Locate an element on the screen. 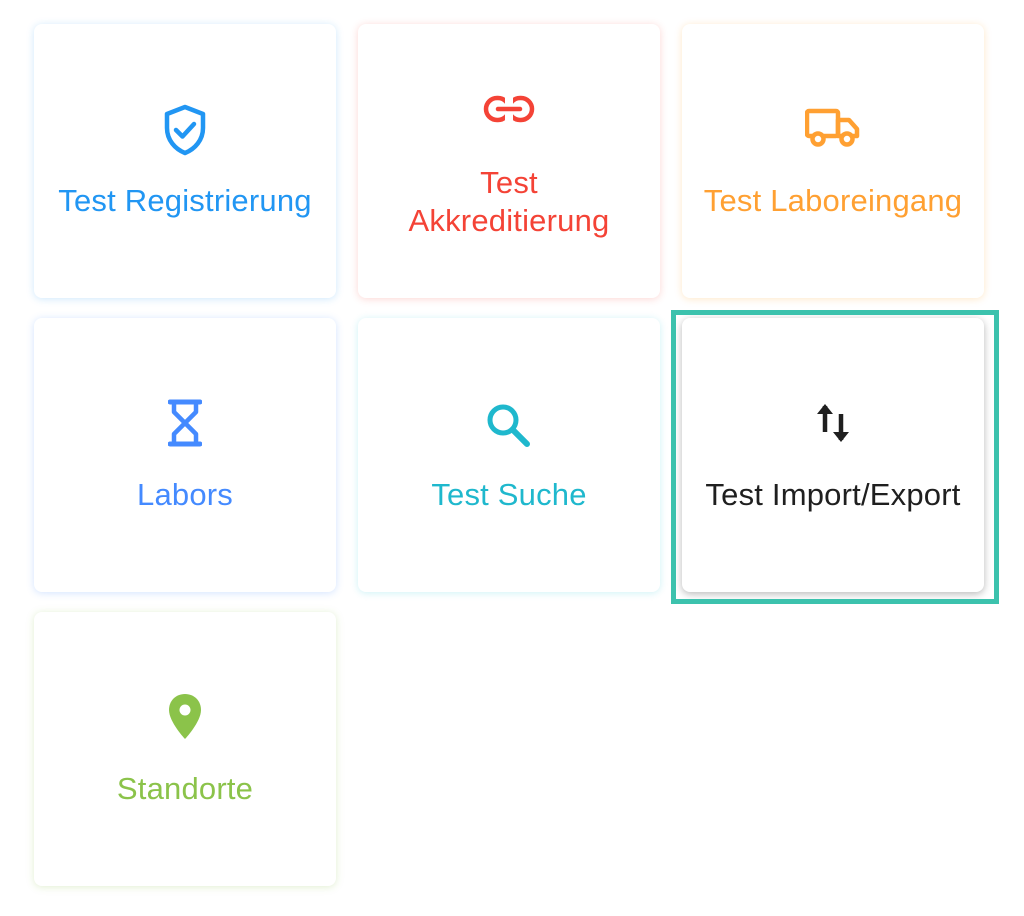 The height and width of the screenshot is (916, 1024). hourglass-icon is located at coordinates (185, 423).